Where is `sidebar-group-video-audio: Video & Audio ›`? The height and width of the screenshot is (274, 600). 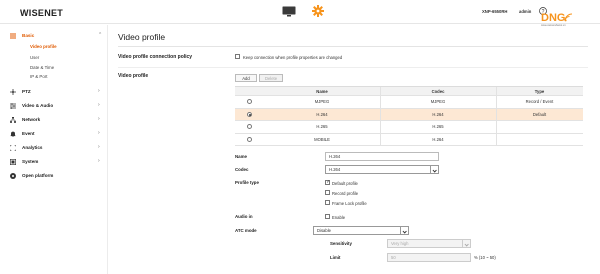
sidebar-group-video-audio: Video & Audio › is located at coordinates (56, 107).